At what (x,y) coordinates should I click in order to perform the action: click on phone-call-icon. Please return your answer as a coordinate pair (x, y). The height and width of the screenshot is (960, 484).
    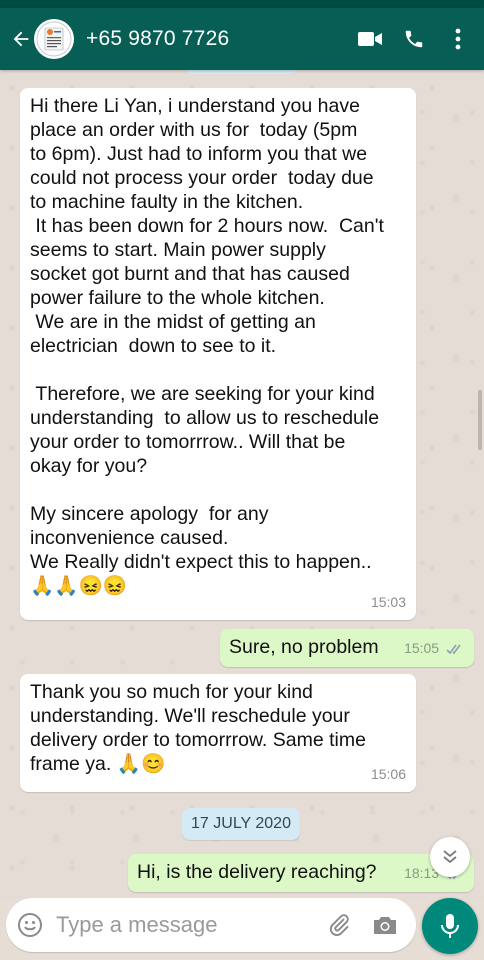
    Looking at the image, I should click on (414, 39).